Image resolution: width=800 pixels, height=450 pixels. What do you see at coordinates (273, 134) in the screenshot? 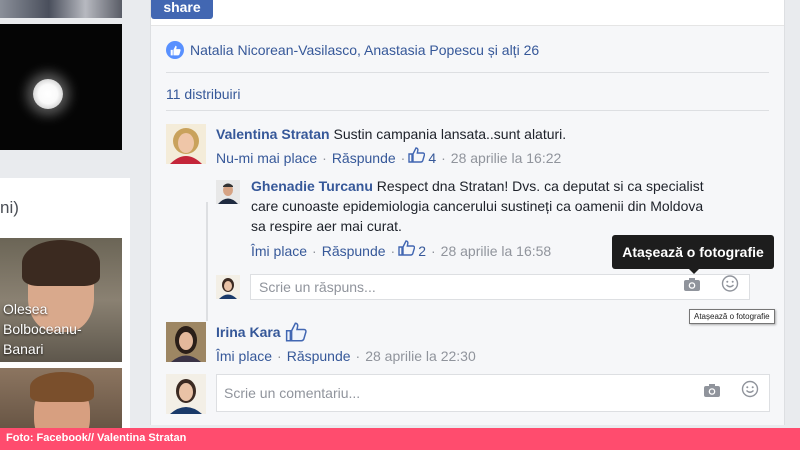
I see `comment-author: Valentina Stratan` at bounding box center [273, 134].